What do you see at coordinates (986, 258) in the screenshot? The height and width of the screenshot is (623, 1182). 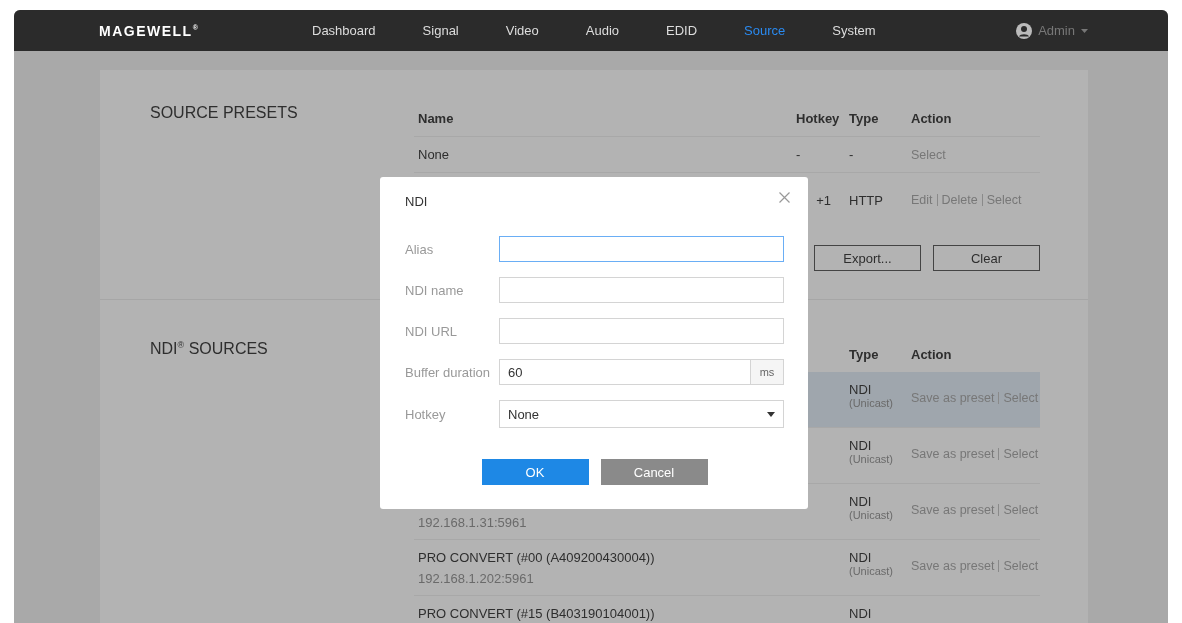 I see `outline-button: Clear` at bounding box center [986, 258].